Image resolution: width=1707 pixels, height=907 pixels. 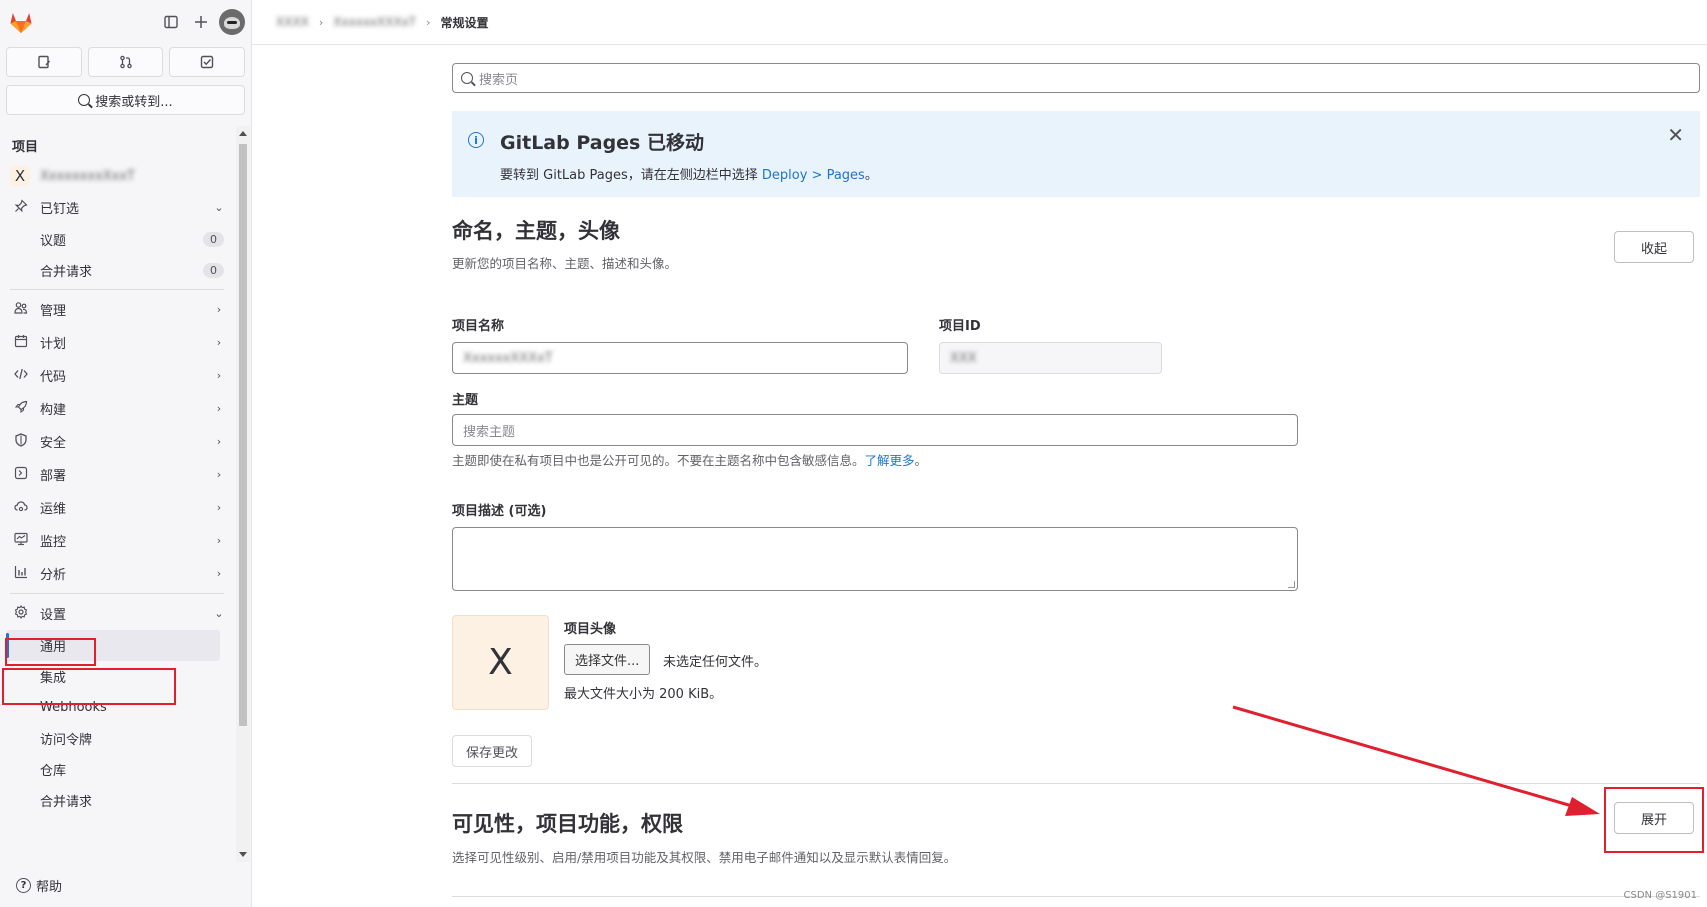 I want to click on shield-icon, so click(x=21, y=441).